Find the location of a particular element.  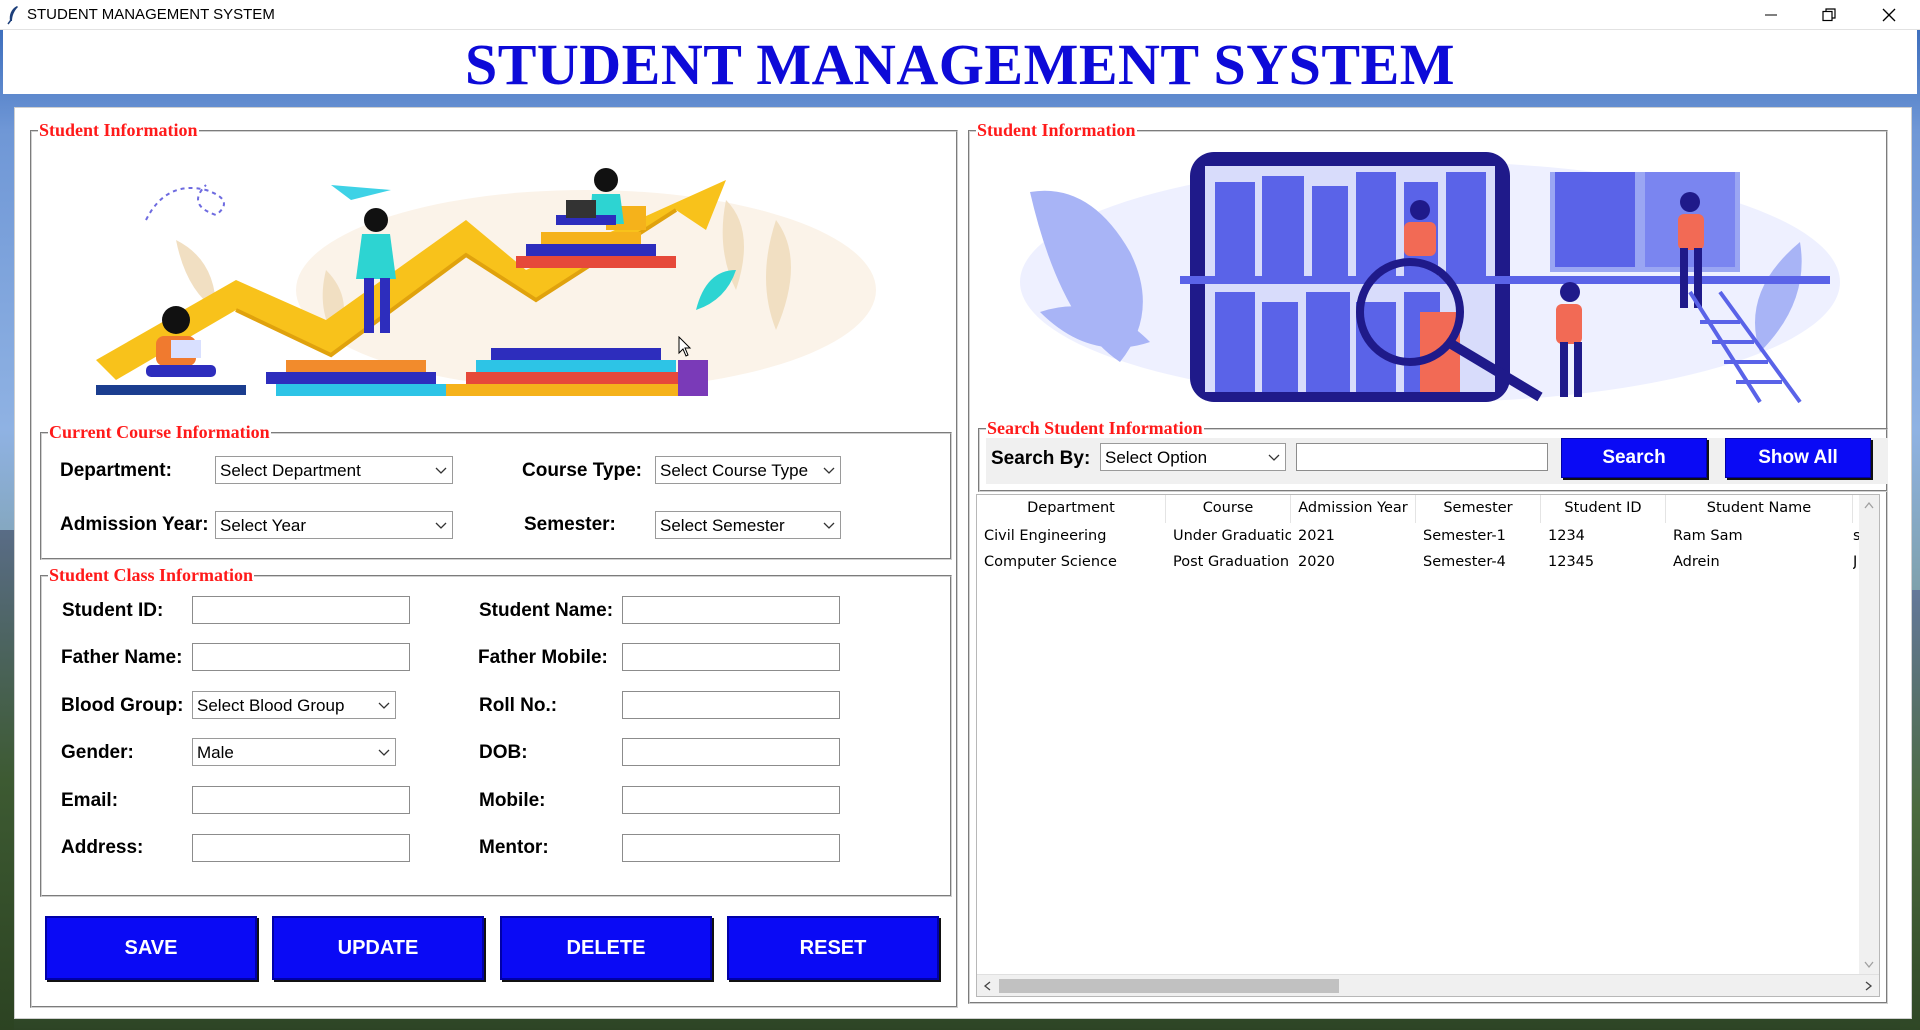

blood-group-select-value: Select Blood Group is located at coordinates (271, 705).